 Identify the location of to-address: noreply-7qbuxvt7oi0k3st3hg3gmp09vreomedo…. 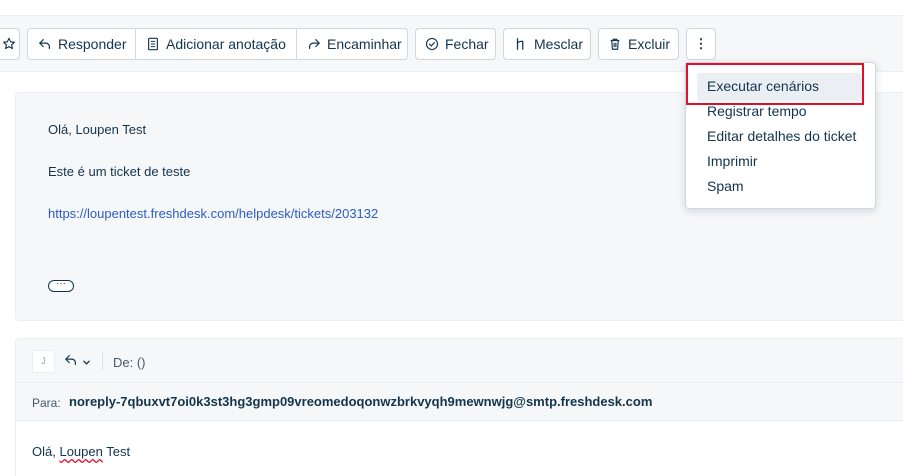
(360, 401).